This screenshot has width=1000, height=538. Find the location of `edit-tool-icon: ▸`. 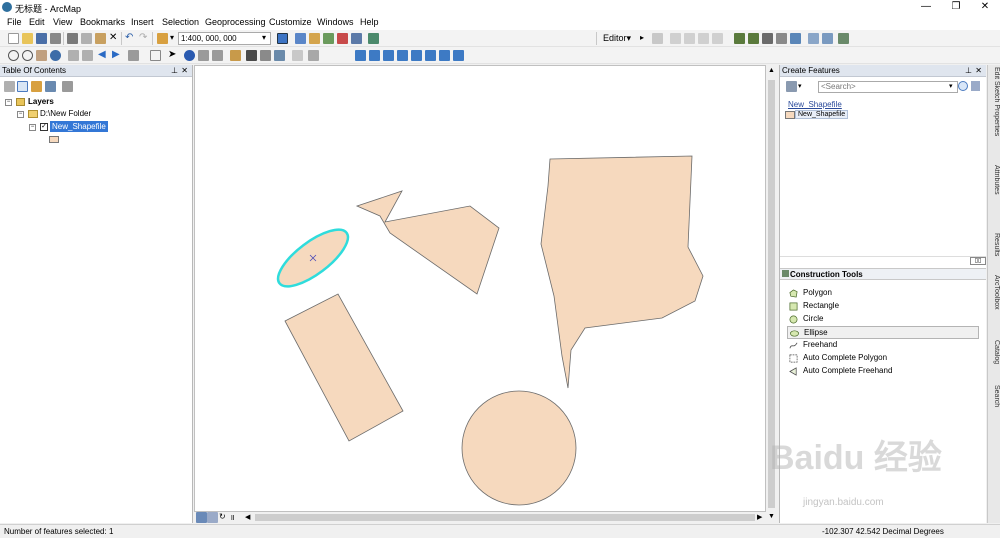

edit-tool-icon: ▸ is located at coordinates (645, 38).